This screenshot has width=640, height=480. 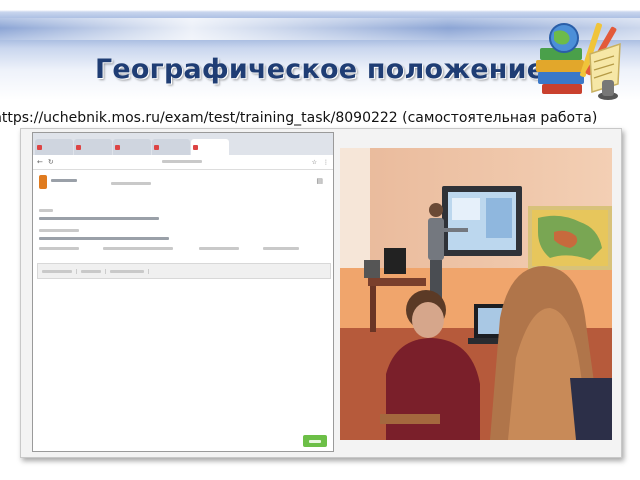 I want to click on star-icon: ☆, so click(x=314, y=162).